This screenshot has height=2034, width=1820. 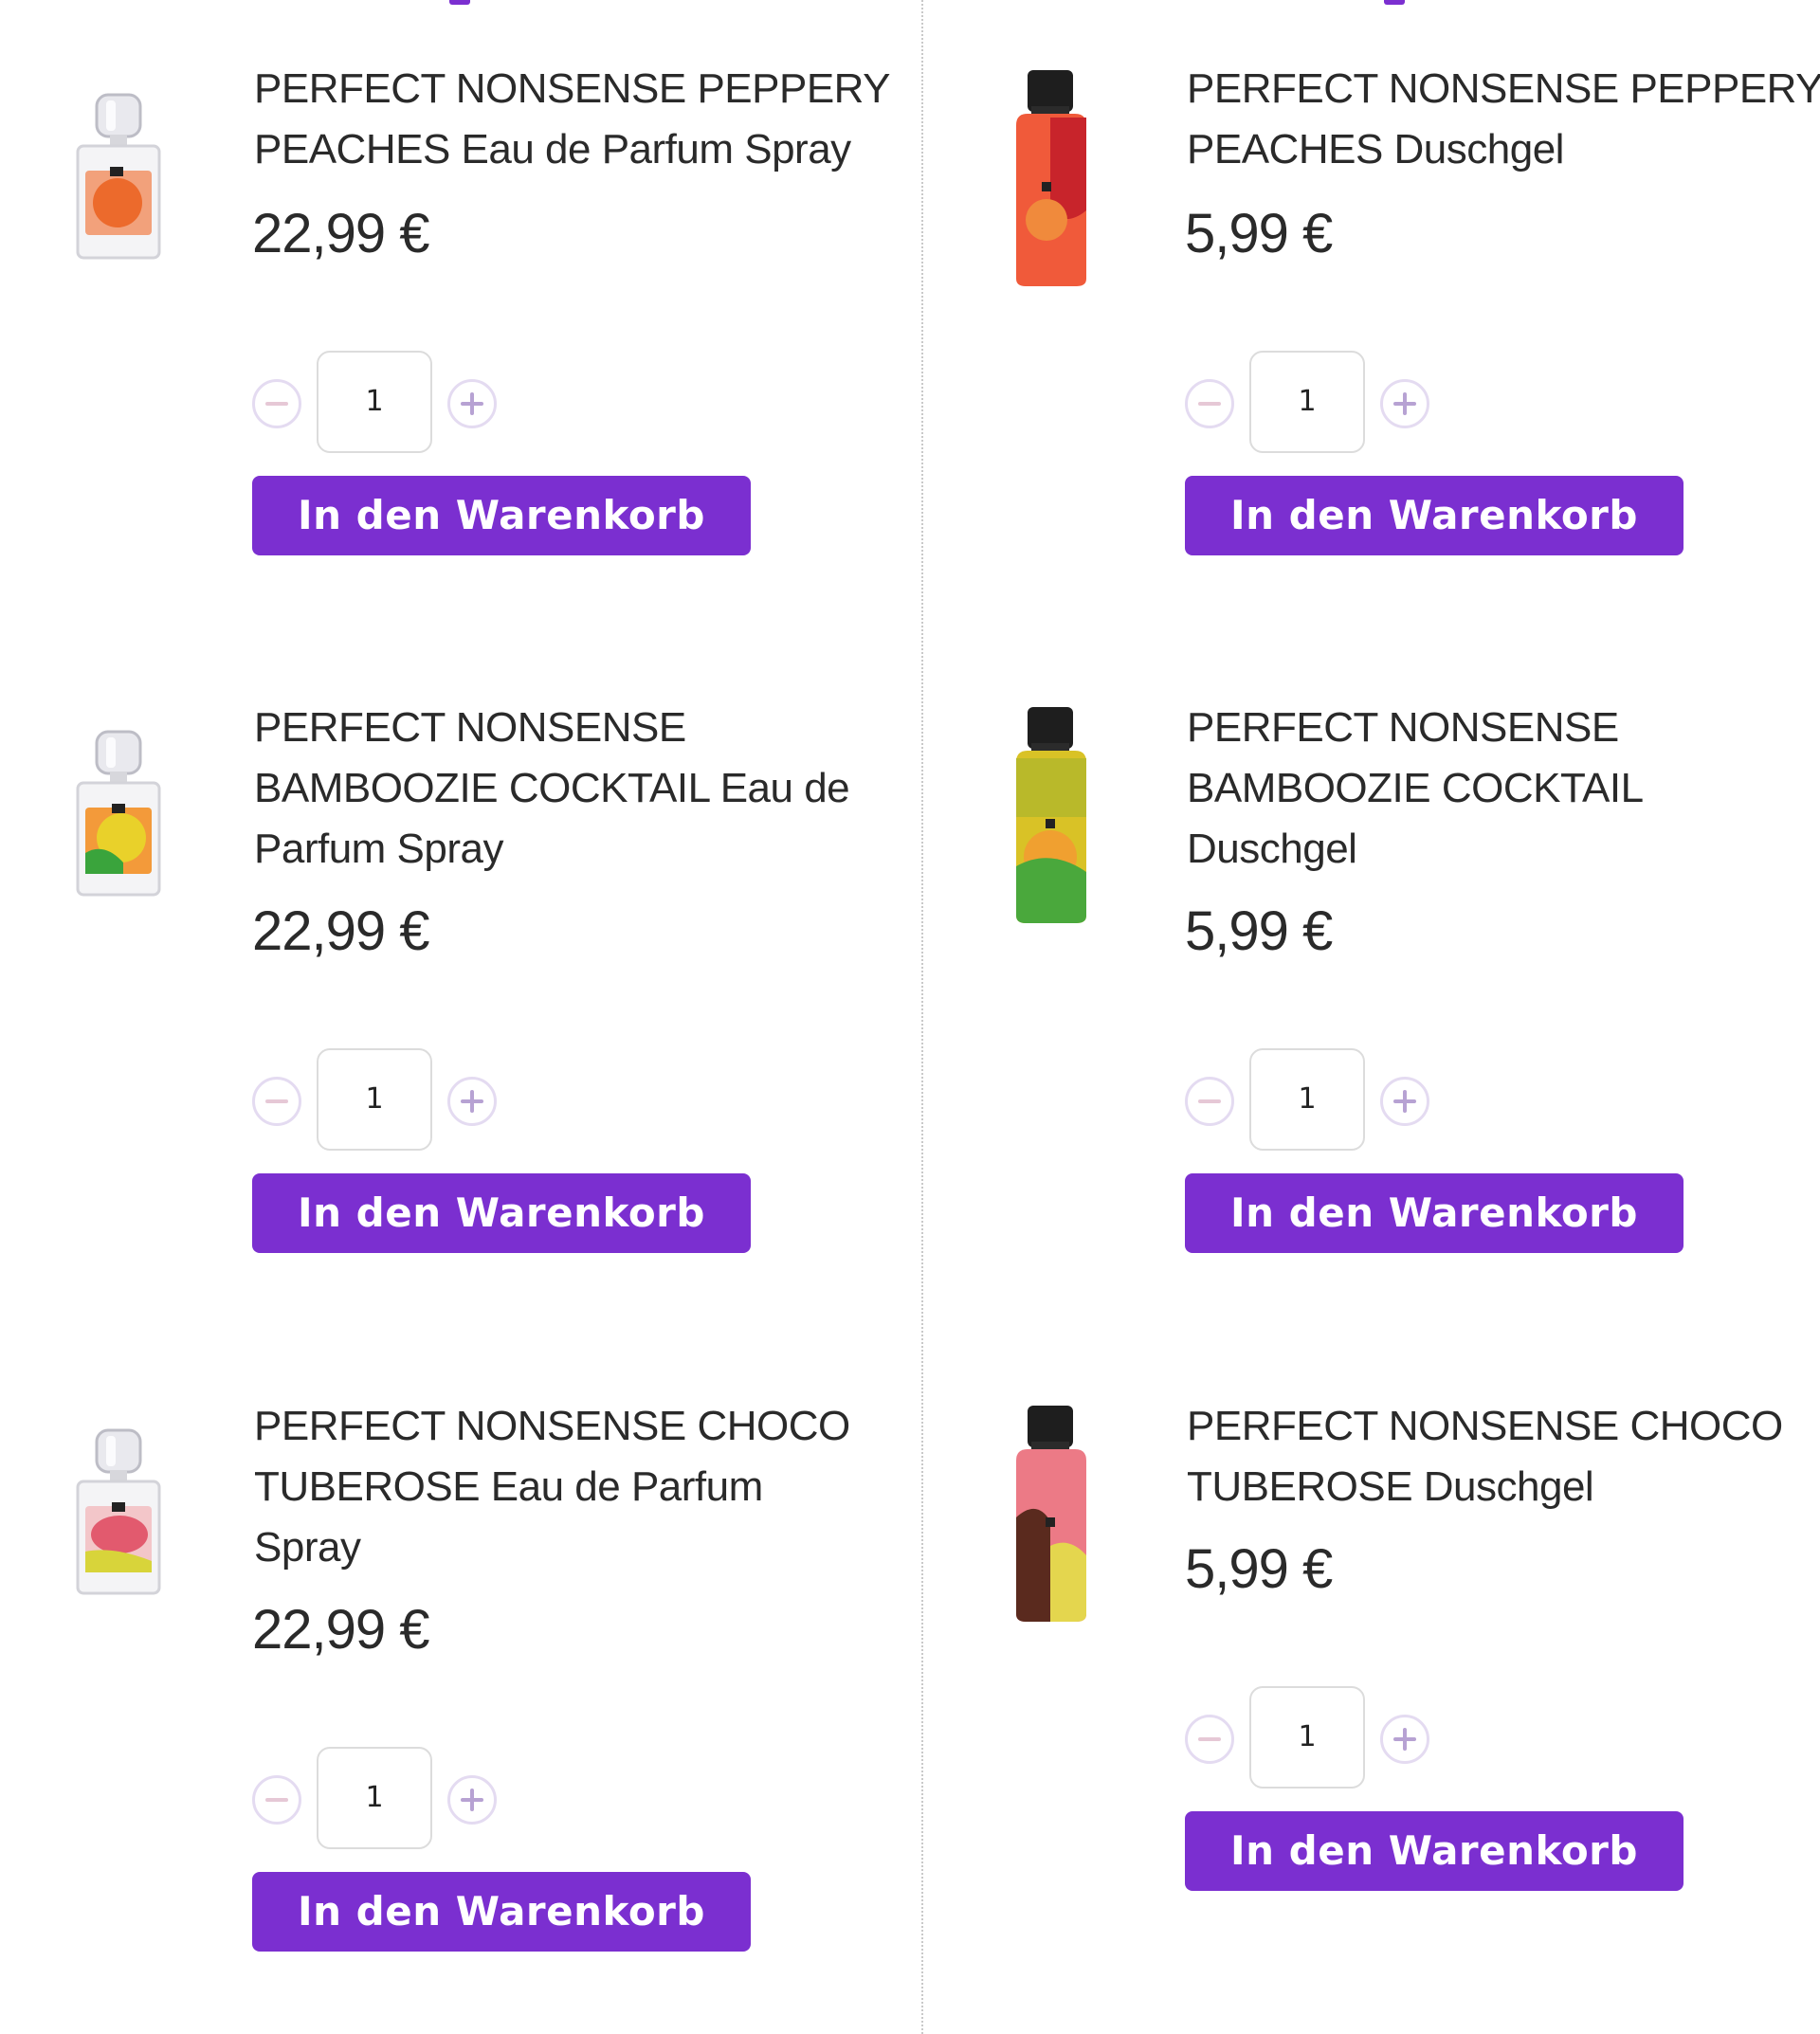 What do you see at coordinates (1503, 1457) in the screenshot?
I see `product-title: PERFECT NONSENSE CHOCO TUBEROSE Duschgel` at bounding box center [1503, 1457].